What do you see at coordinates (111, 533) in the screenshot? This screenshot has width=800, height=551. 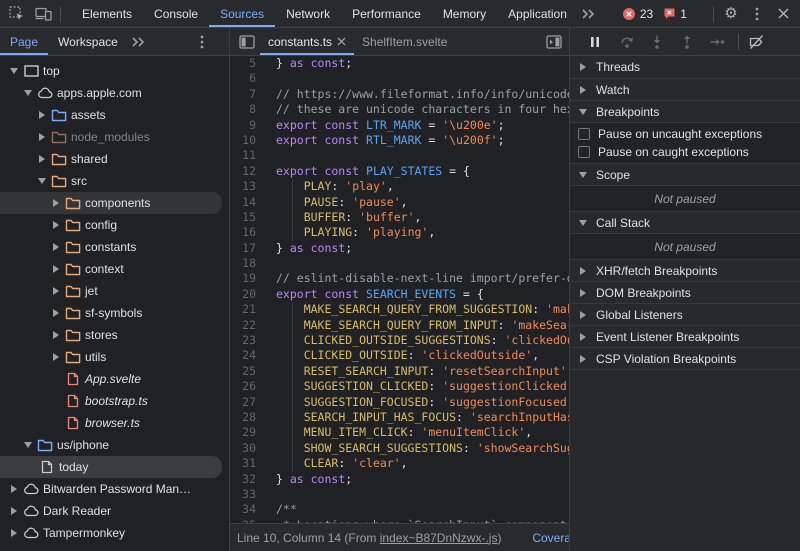 I see `tree-item-tampermonkey: Tampermonkey` at bounding box center [111, 533].